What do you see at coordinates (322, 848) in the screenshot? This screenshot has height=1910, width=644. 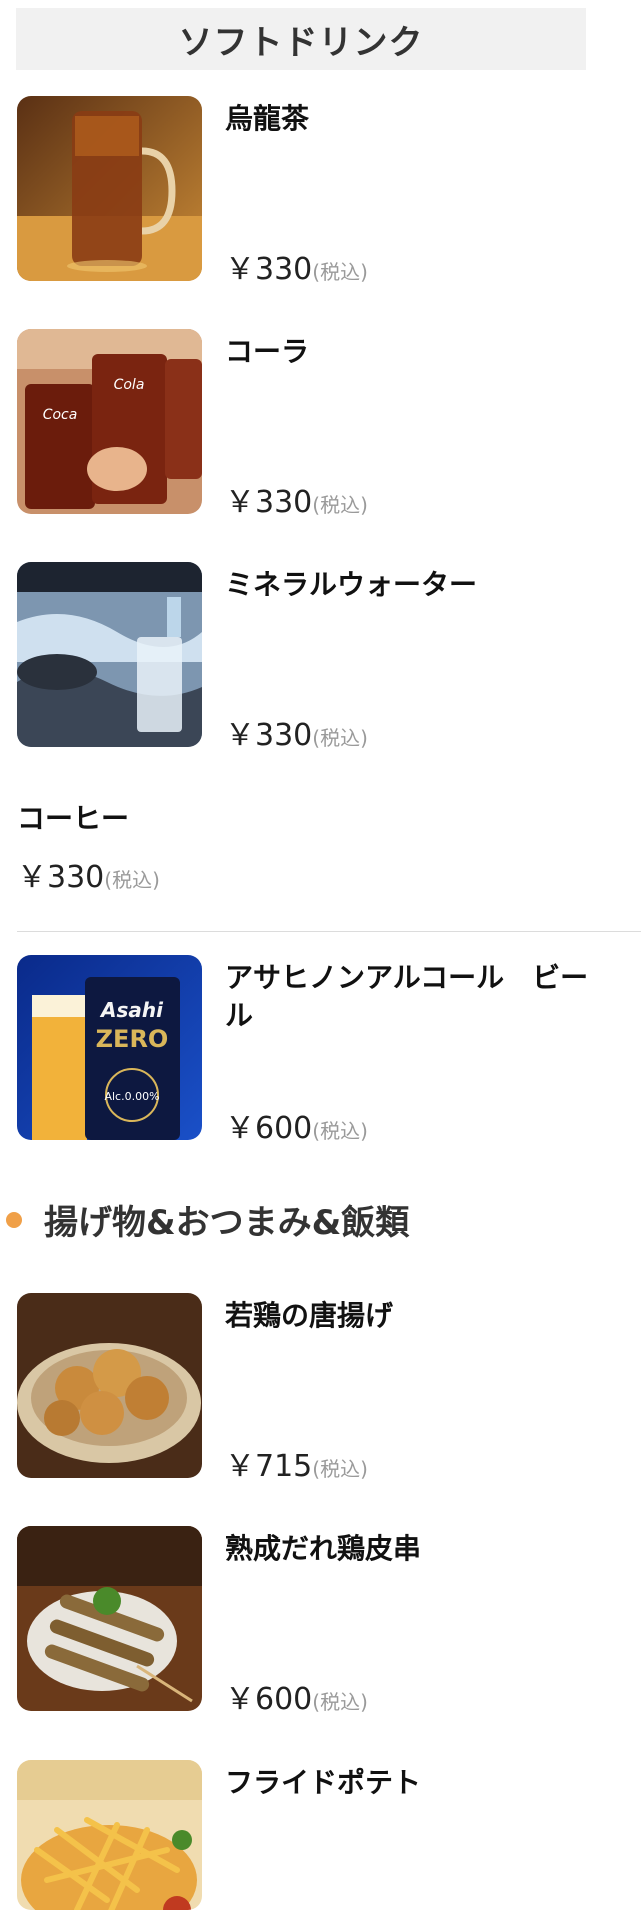 I see `menu-item-coffee: コーヒー ￥330(税込)` at bounding box center [322, 848].